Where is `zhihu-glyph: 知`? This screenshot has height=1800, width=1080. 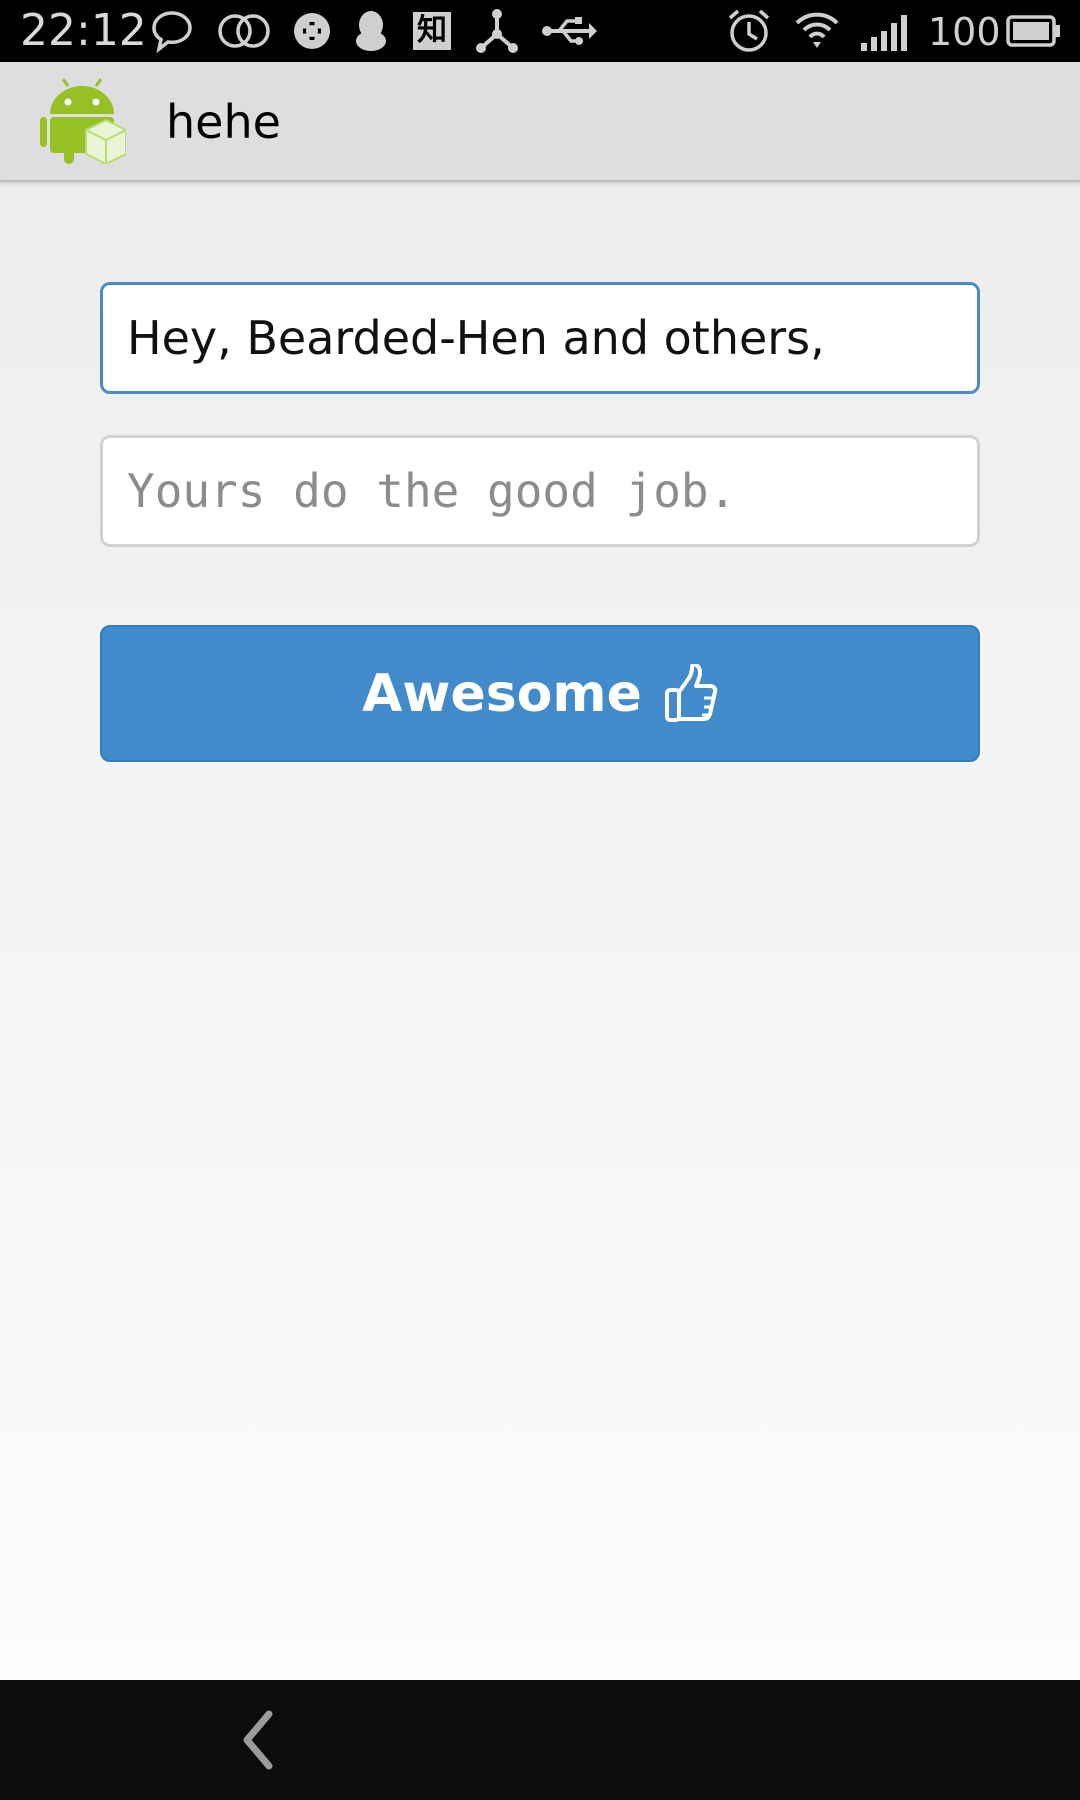
zhihu-glyph: 知 is located at coordinates (432, 31).